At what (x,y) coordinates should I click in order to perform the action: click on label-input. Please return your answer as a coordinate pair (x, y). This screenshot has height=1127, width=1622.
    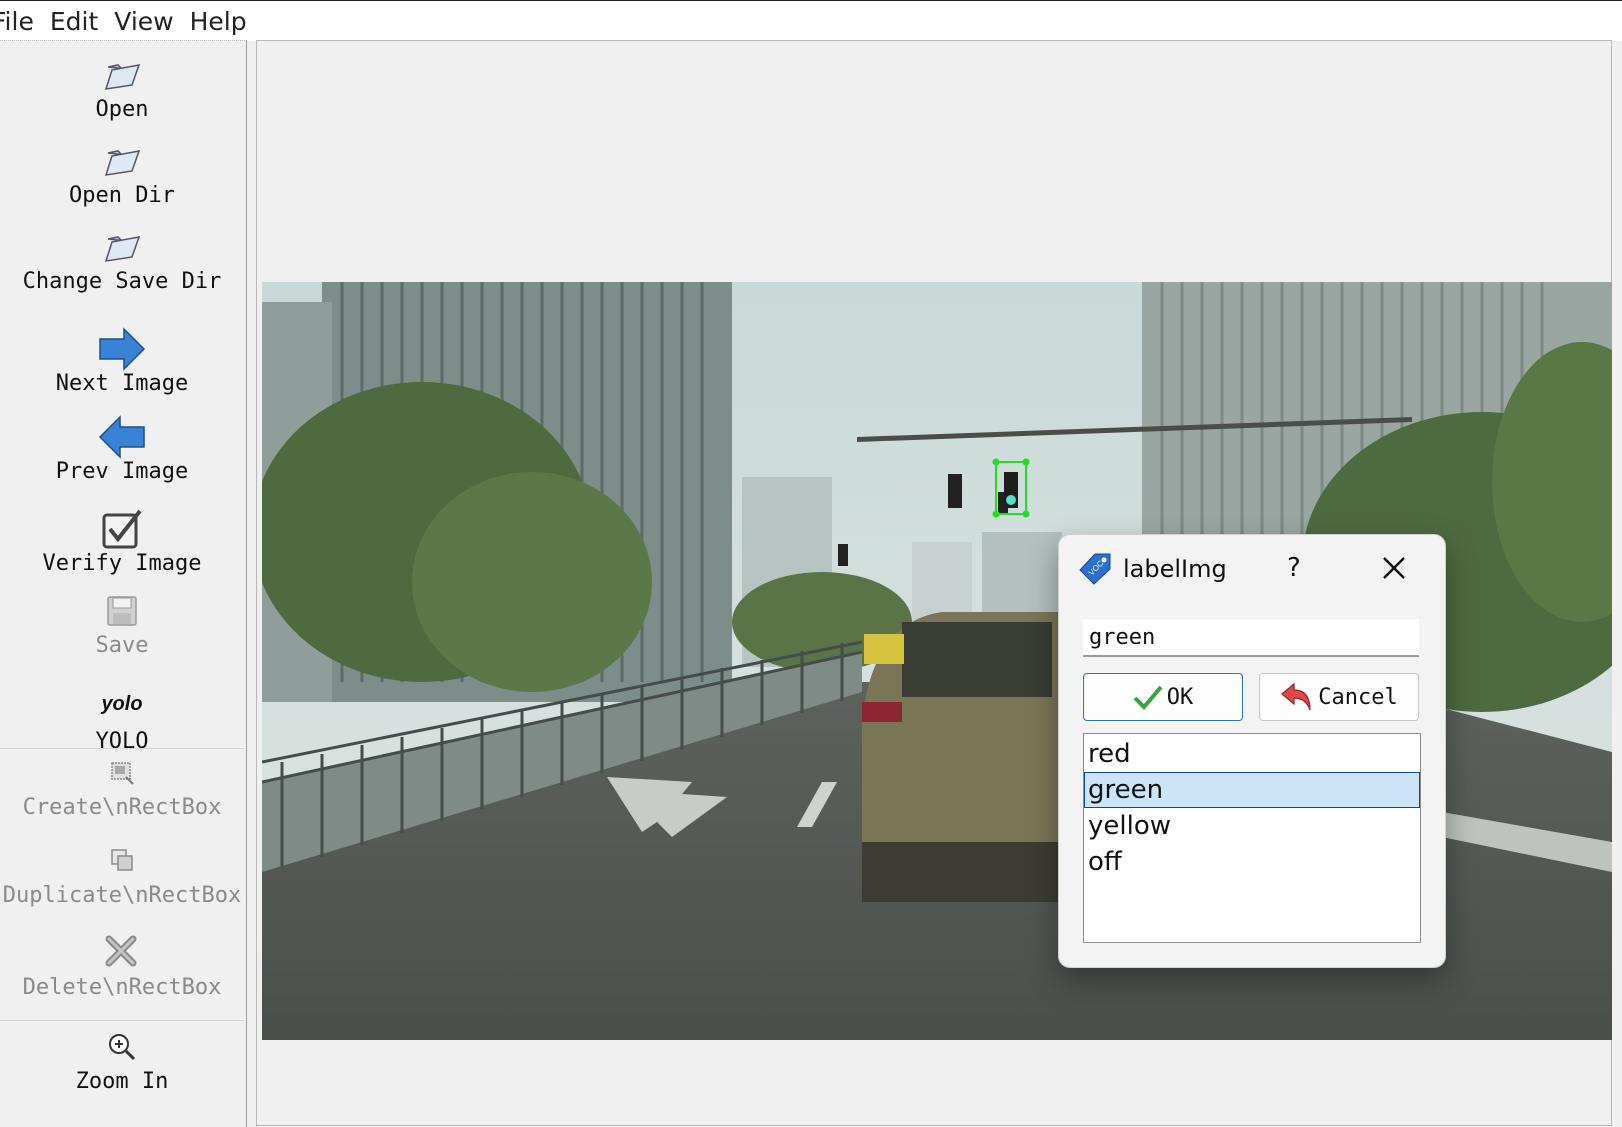
    Looking at the image, I should click on (1251, 638).